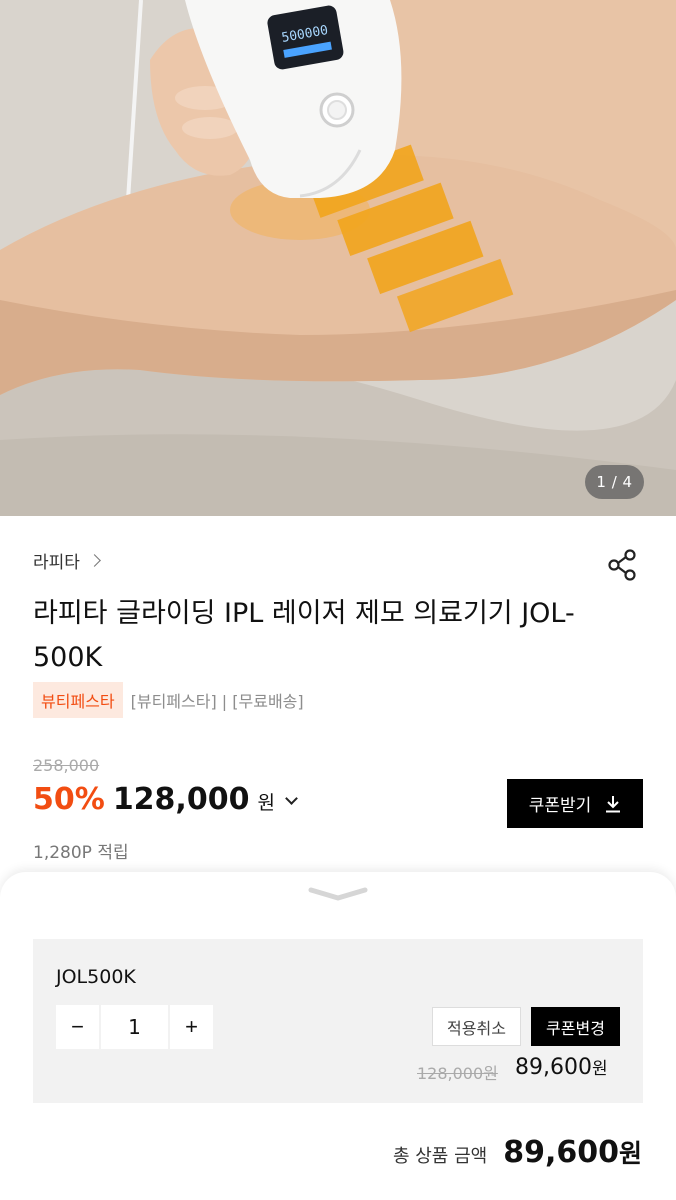  I want to click on chevron-down-icon, so click(291, 798).